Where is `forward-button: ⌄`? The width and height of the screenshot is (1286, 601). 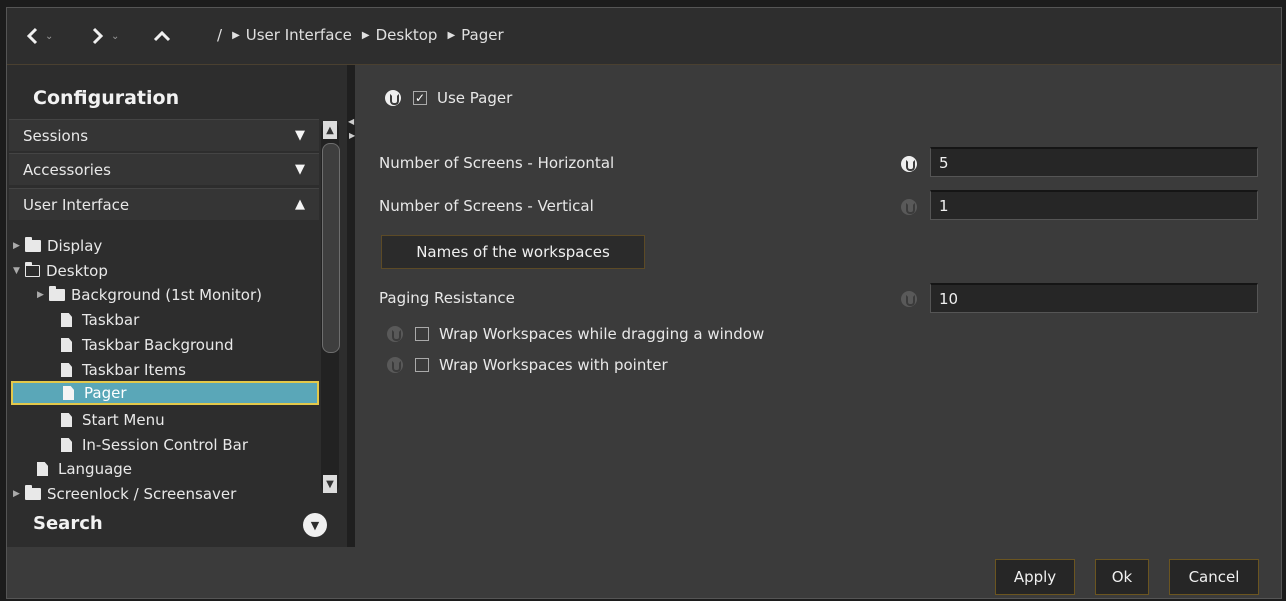 forward-button: ⌄ is located at coordinates (105, 36).